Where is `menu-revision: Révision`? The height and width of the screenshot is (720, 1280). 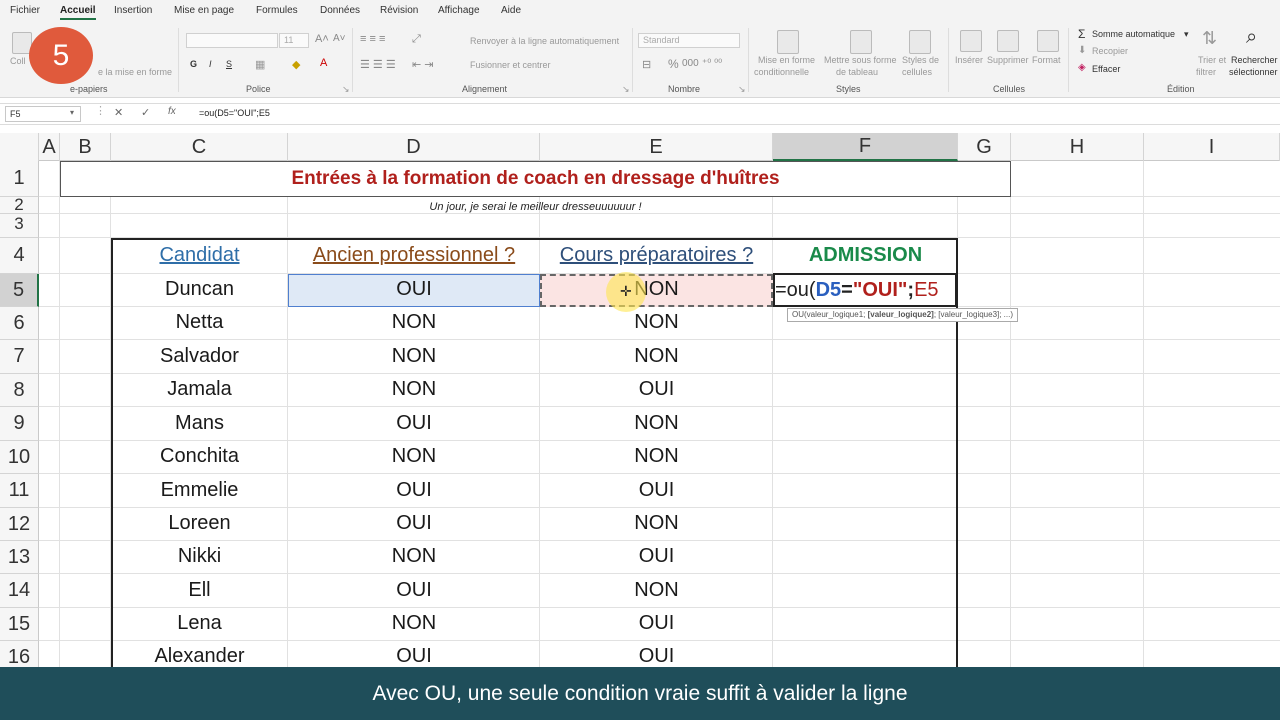 menu-revision: Révision is located at coordinates (399, 10).